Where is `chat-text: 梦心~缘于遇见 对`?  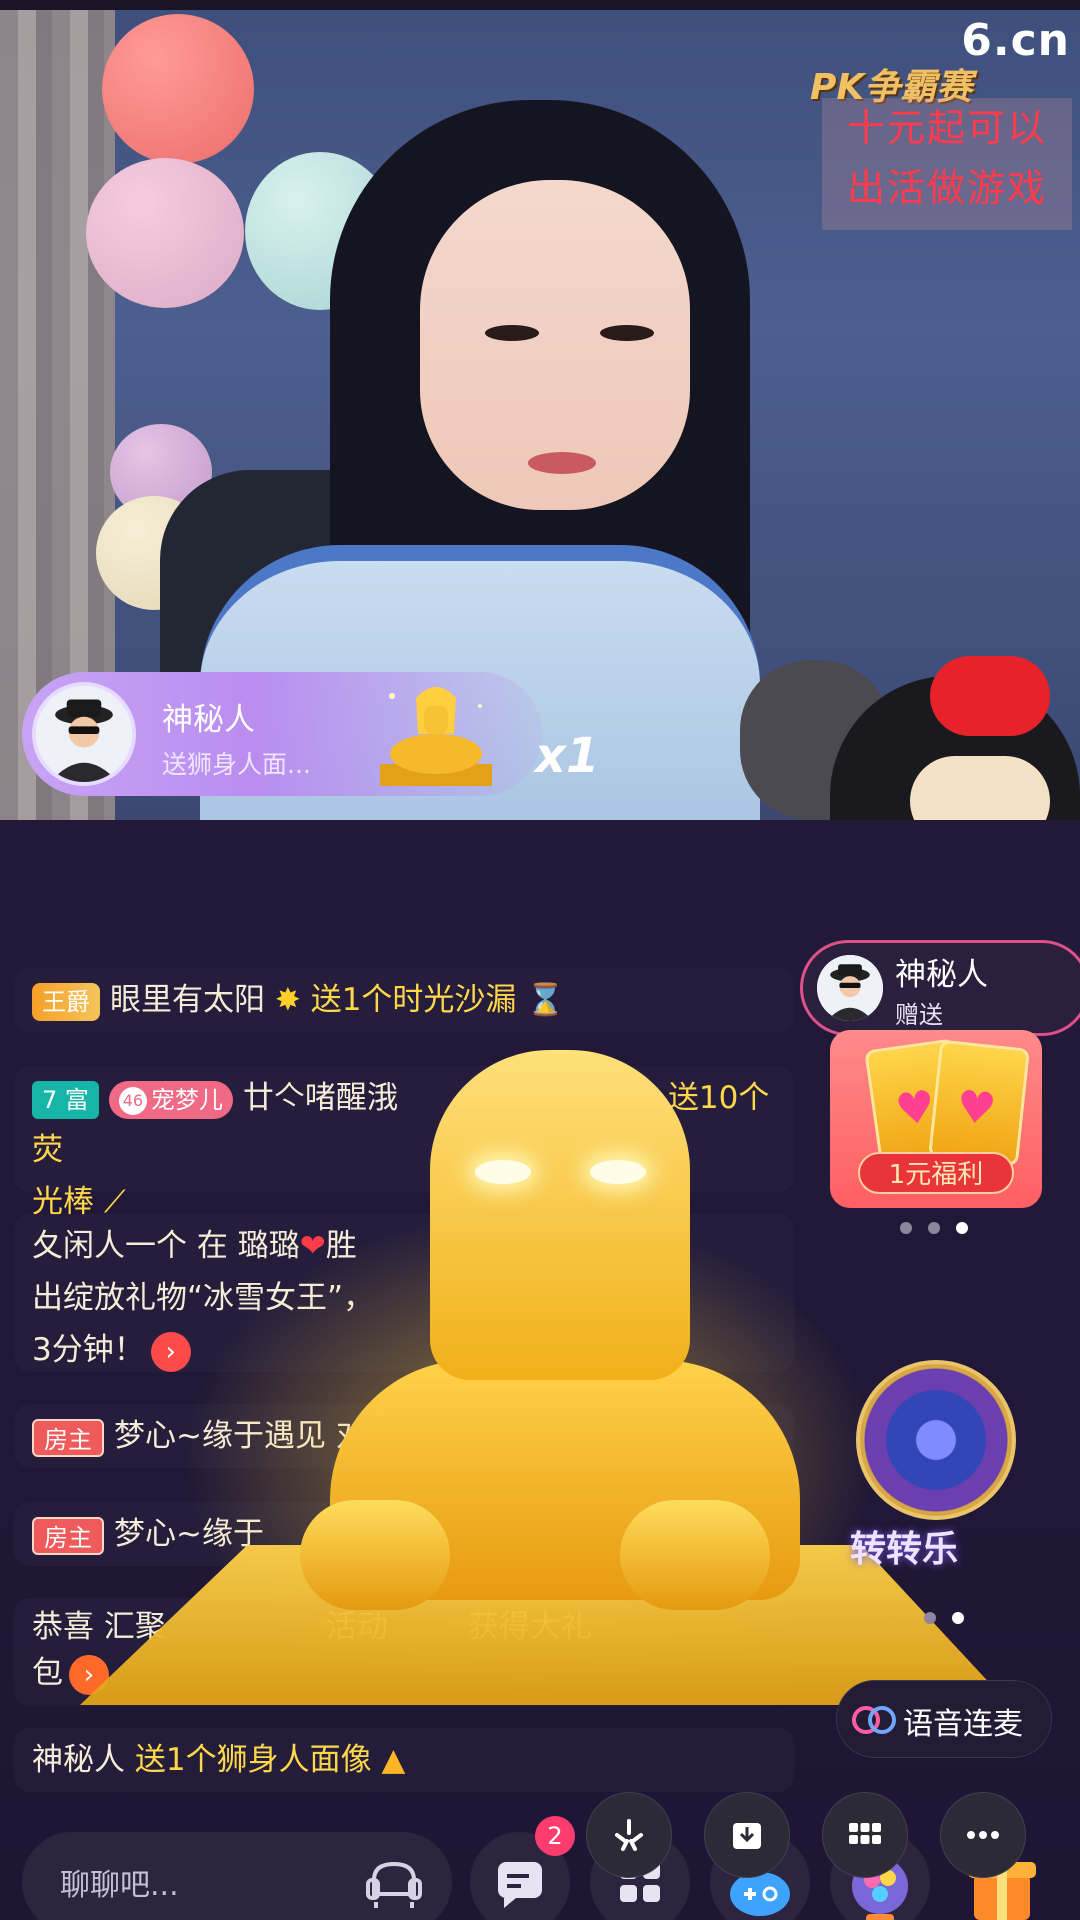 chat-text: 梦心~缘于遇见 对 is located at coordinates (240, 1436).